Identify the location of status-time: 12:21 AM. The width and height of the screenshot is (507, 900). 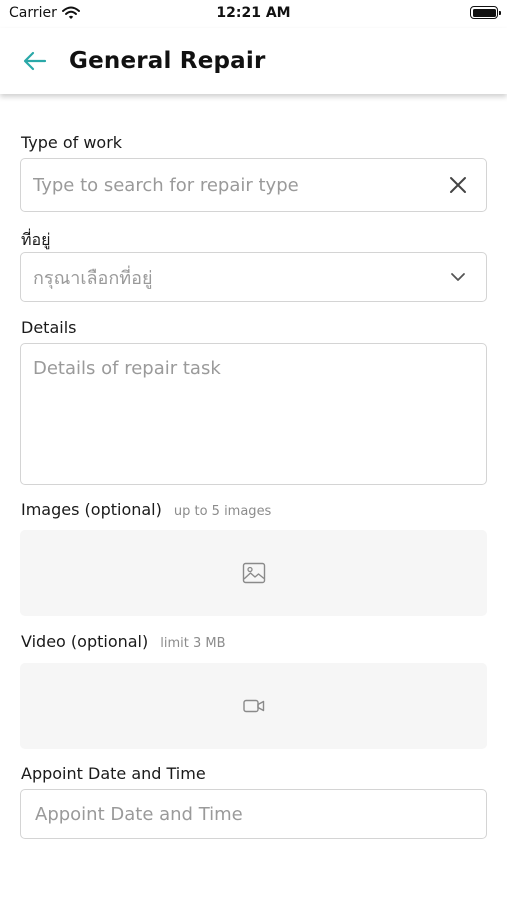
(253, 13).